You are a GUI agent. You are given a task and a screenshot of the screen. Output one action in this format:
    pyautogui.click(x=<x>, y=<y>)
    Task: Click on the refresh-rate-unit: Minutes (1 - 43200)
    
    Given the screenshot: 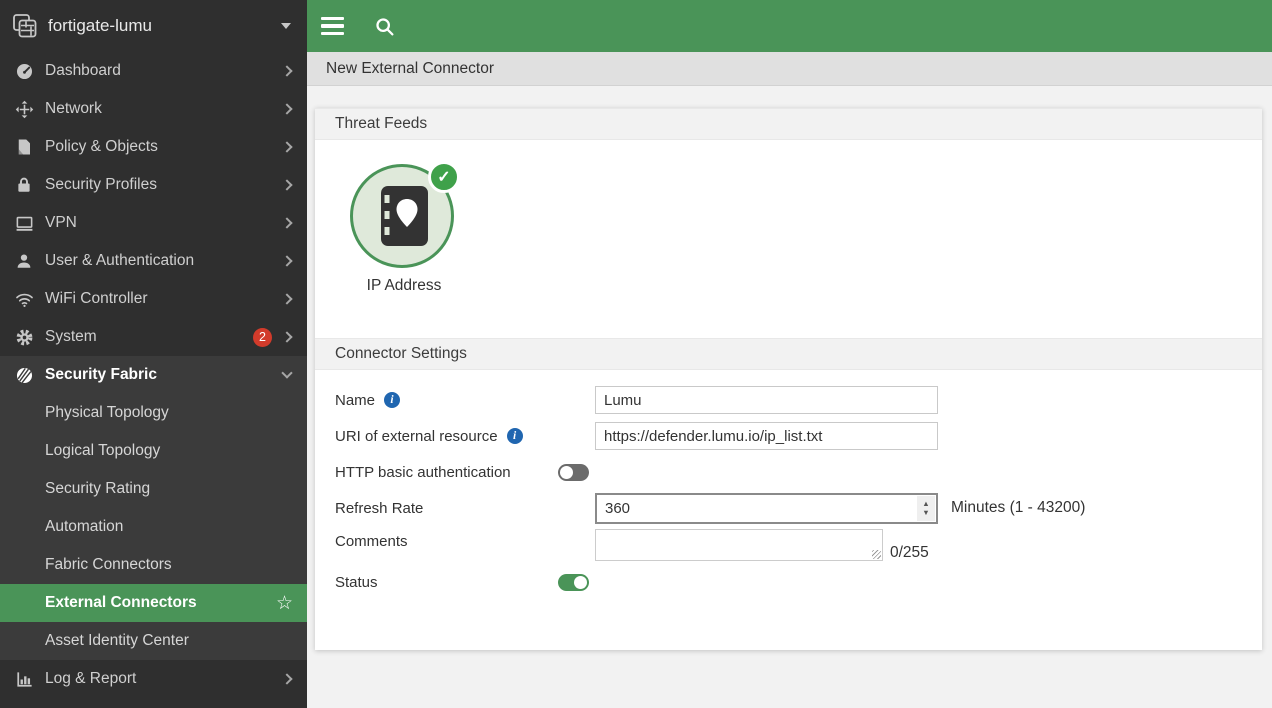 What is the action you would take?
    pyautogui.click(x=1018, y=507)
    